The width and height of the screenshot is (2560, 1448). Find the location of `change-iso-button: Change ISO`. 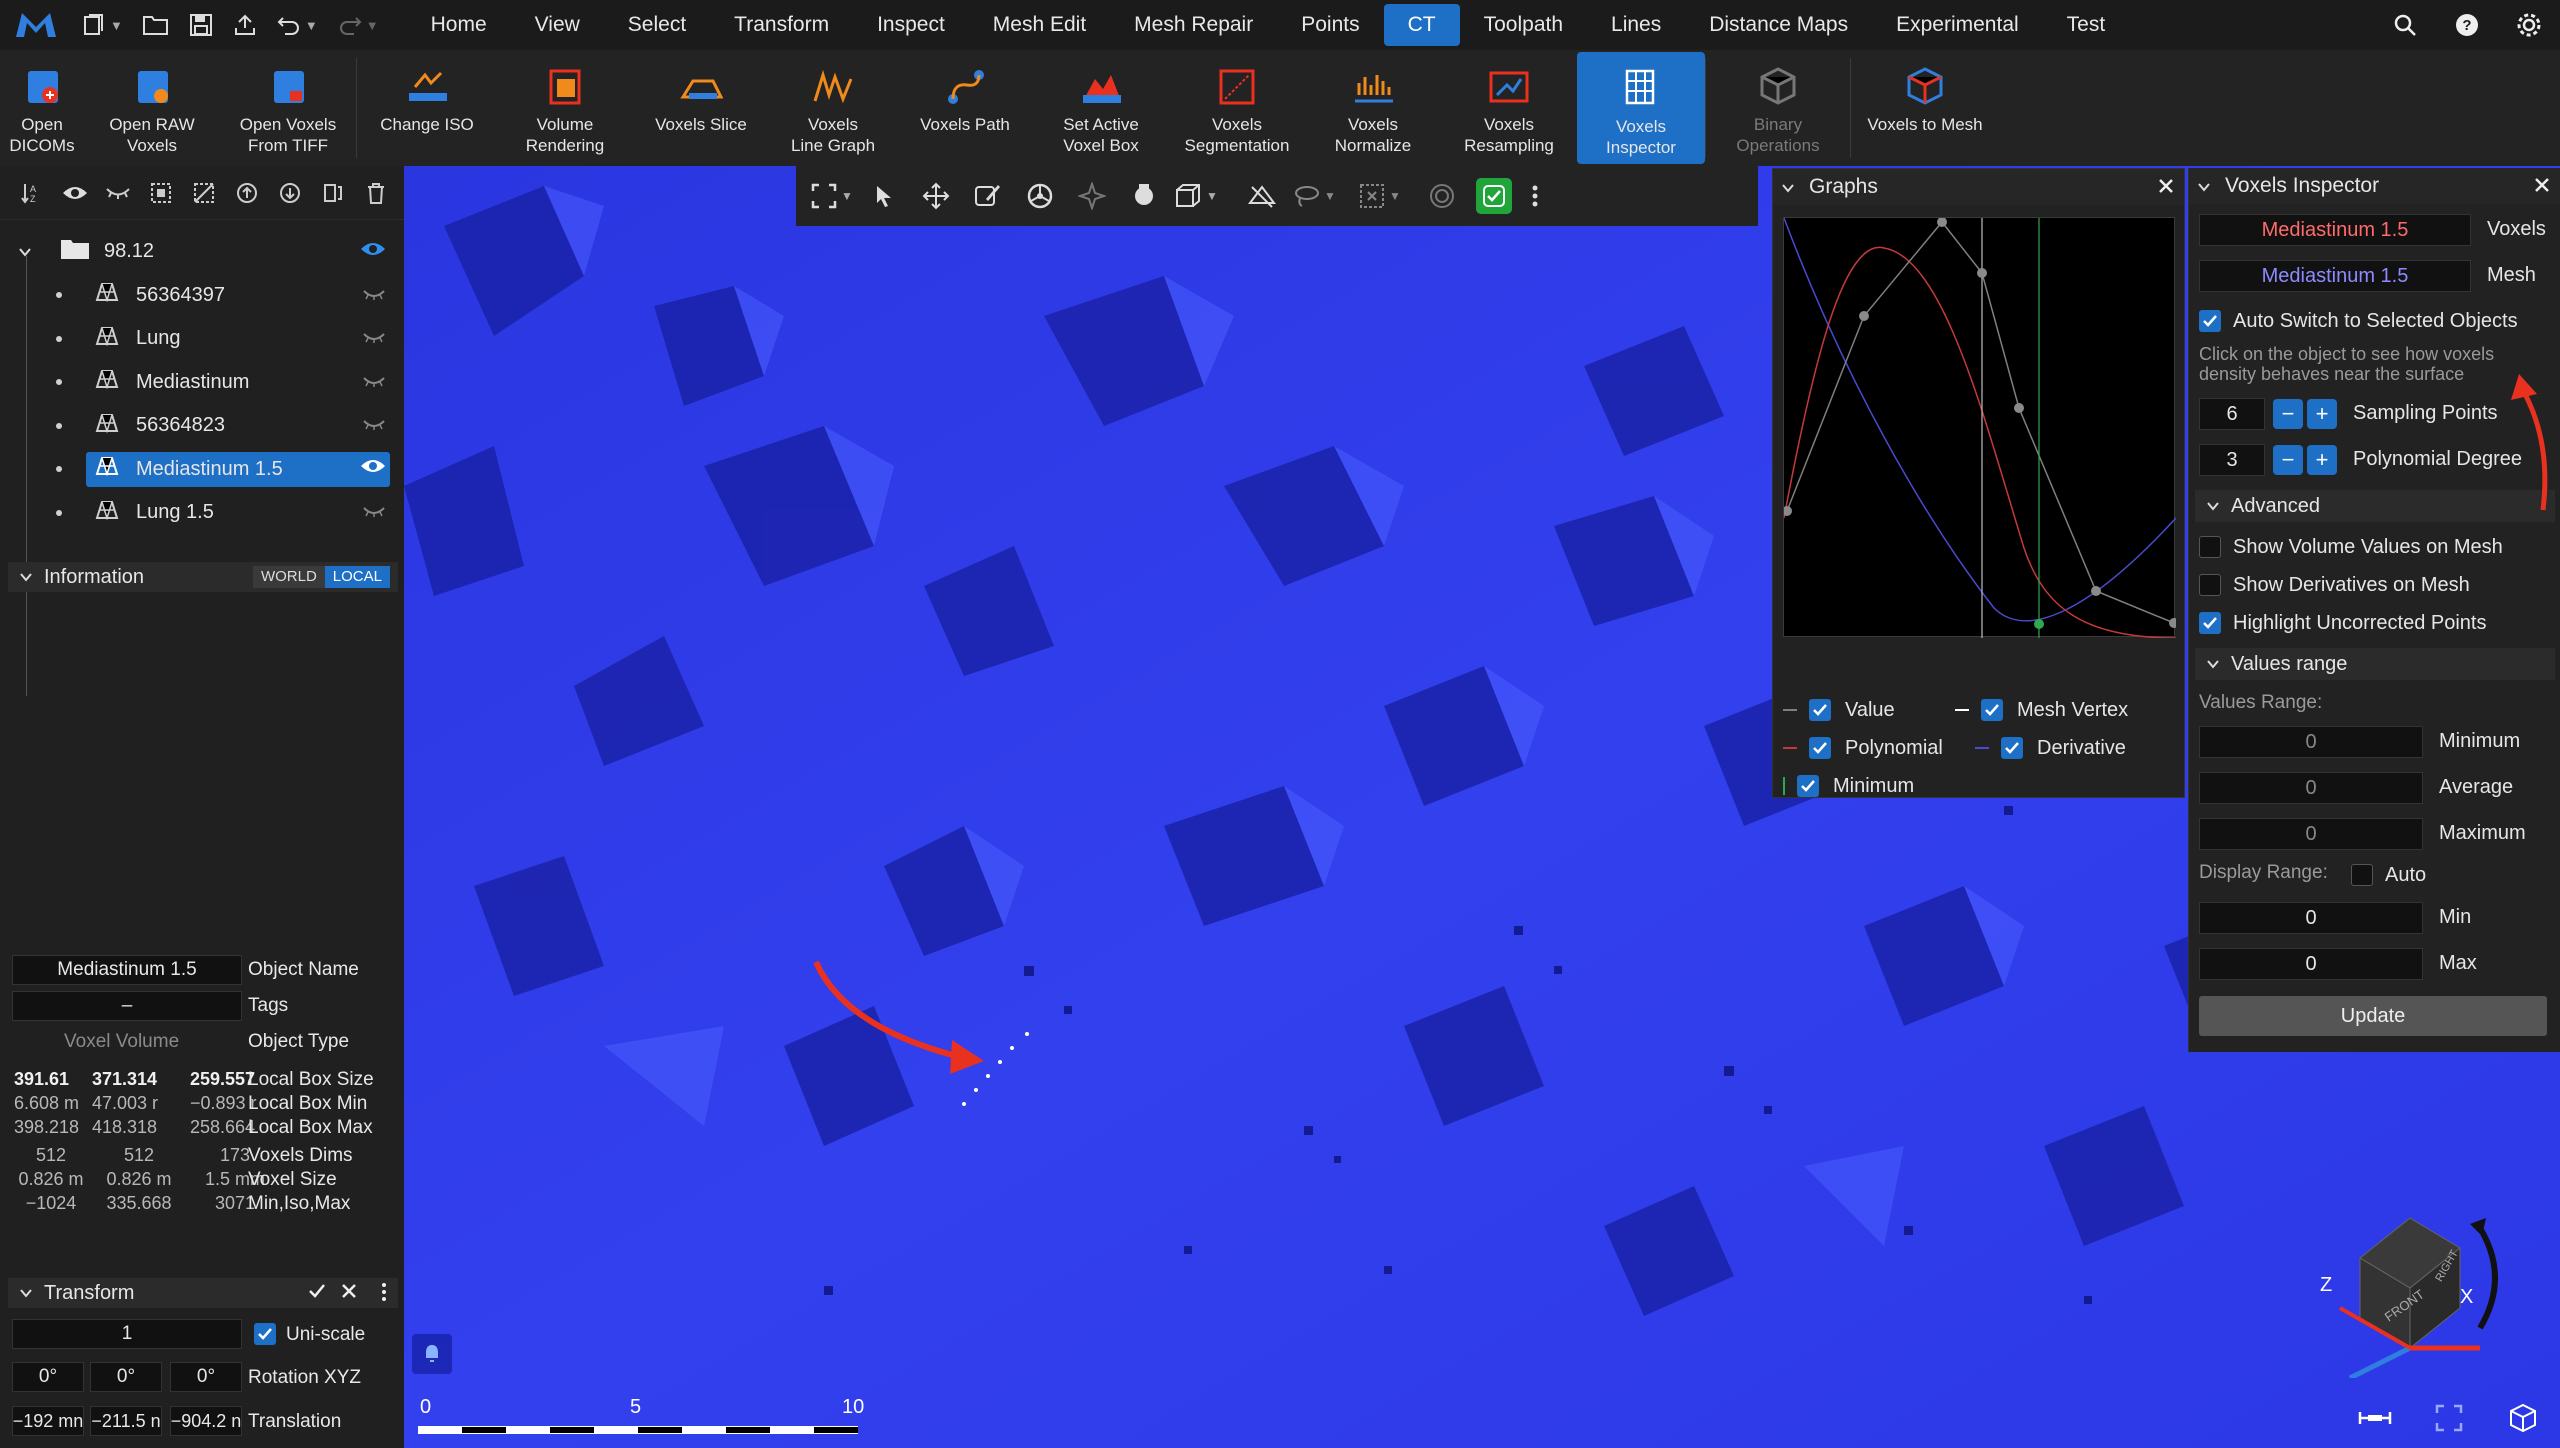

change-iso-button: Change ISO is located at coordinates (427, 108).